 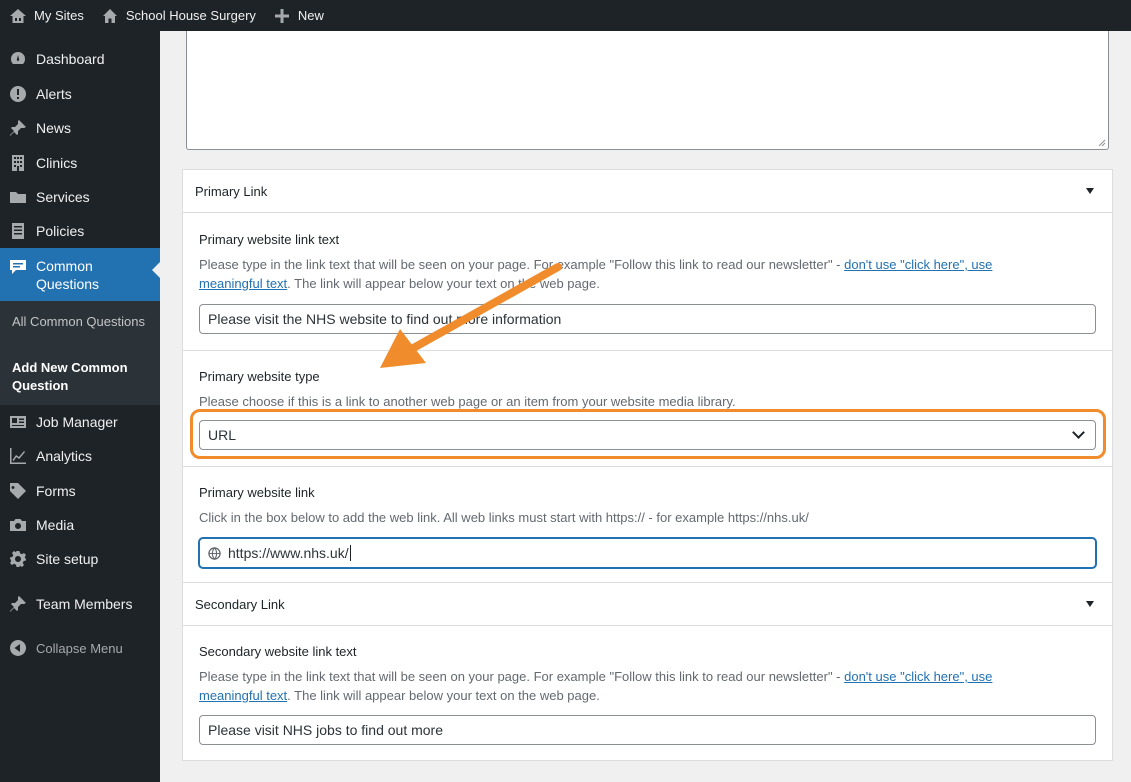 I want to click on sidebar-item-label: Forms, so click(x=56, y=491).